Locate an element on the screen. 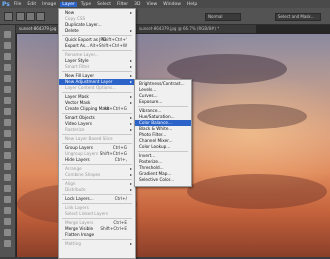 The image size is (330, 259). menu-item-smart-filter: Smart Filter ▸ is located at coordinates (97, 67).